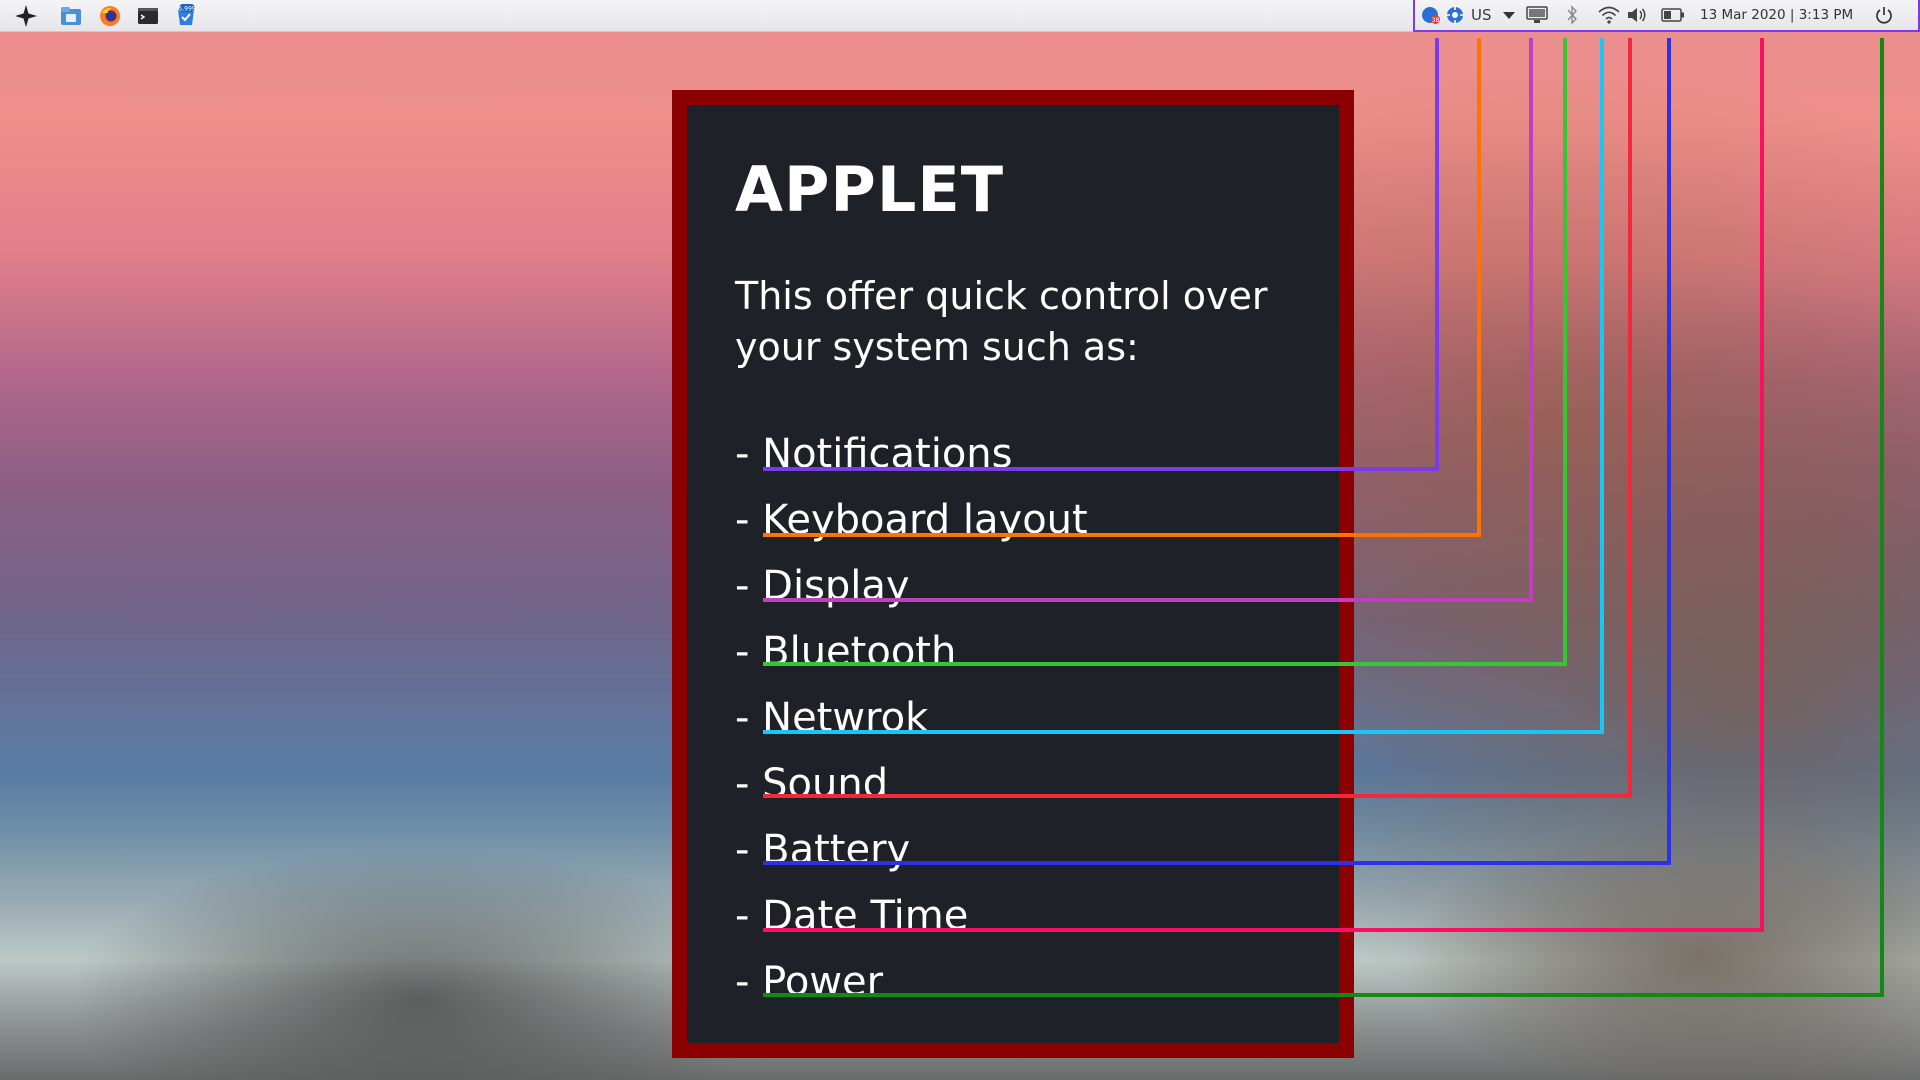 The image size is (1920, 1080). I want to click on keyboard-layout-label: US, so click(1481, 15).